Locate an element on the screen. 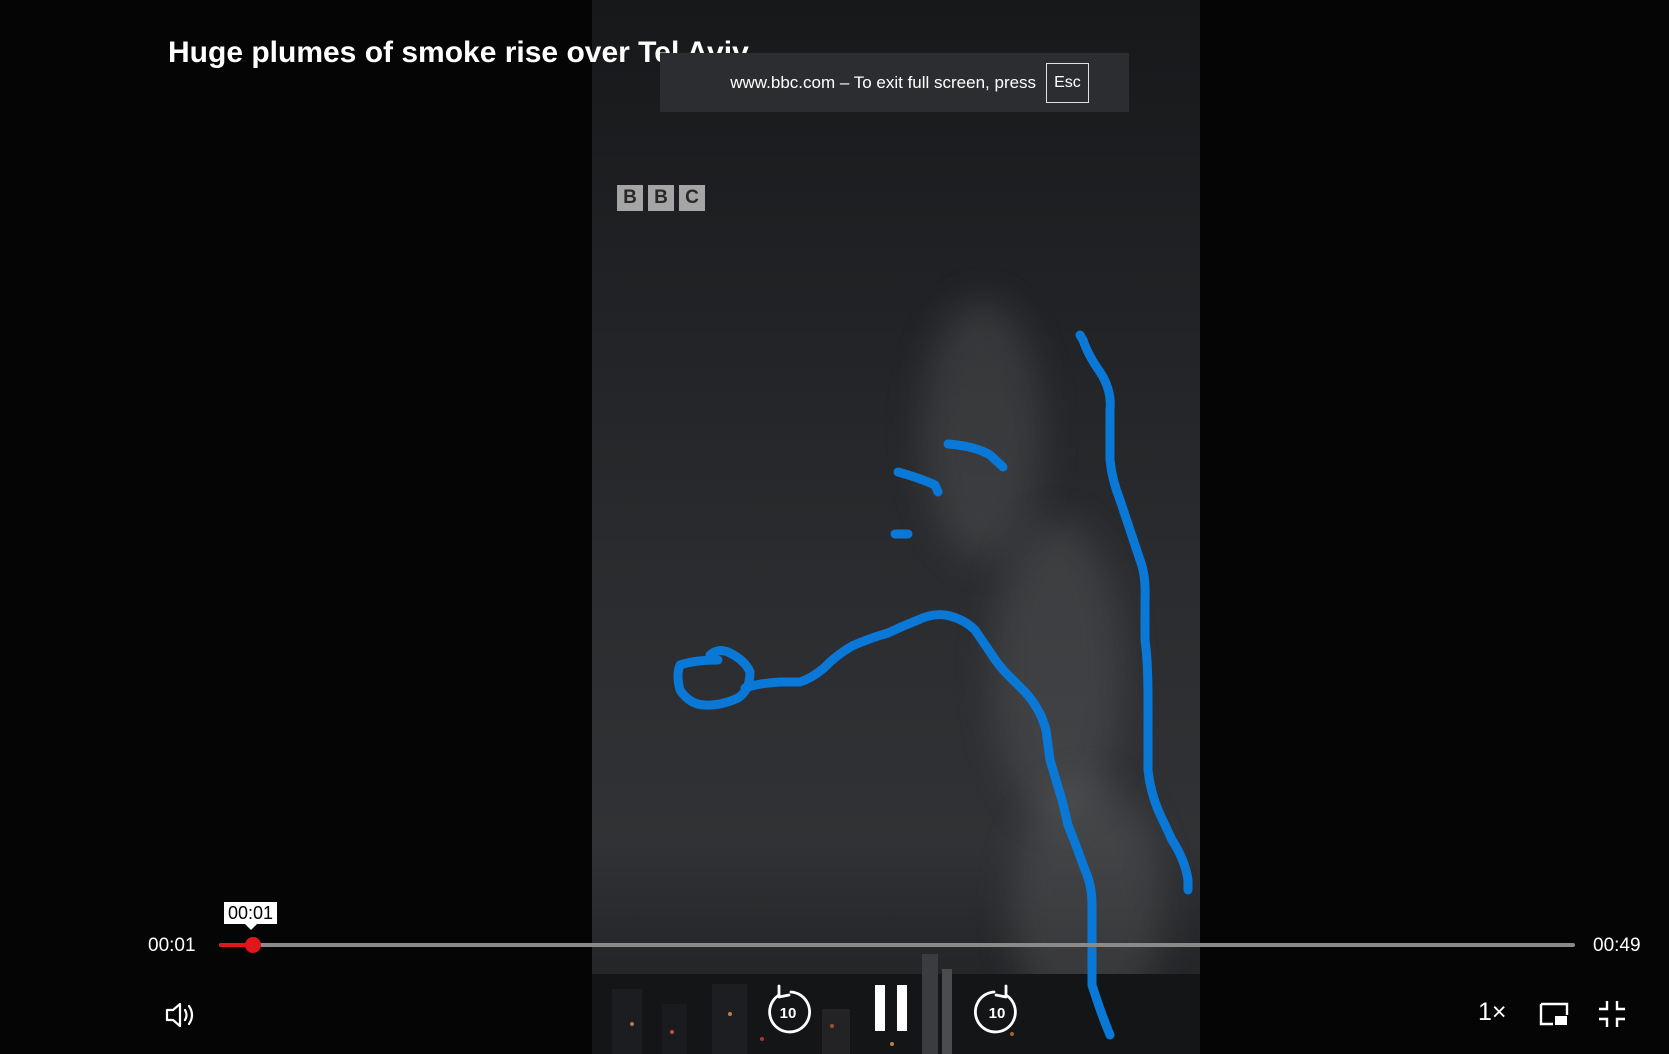  skip-forward-label: 10 is located at coordinates (997, 1013).